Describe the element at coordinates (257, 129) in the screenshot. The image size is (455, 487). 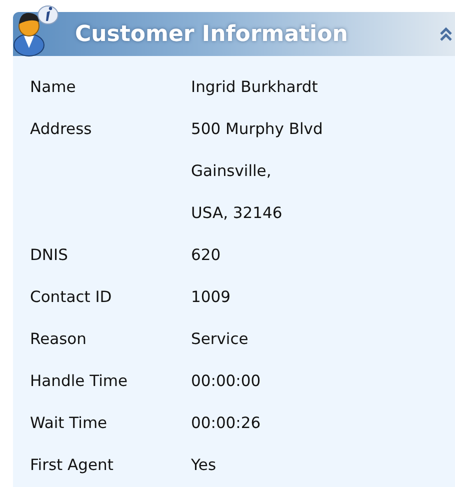
I see `field-value: 500 Murphy Blvd` at that location.